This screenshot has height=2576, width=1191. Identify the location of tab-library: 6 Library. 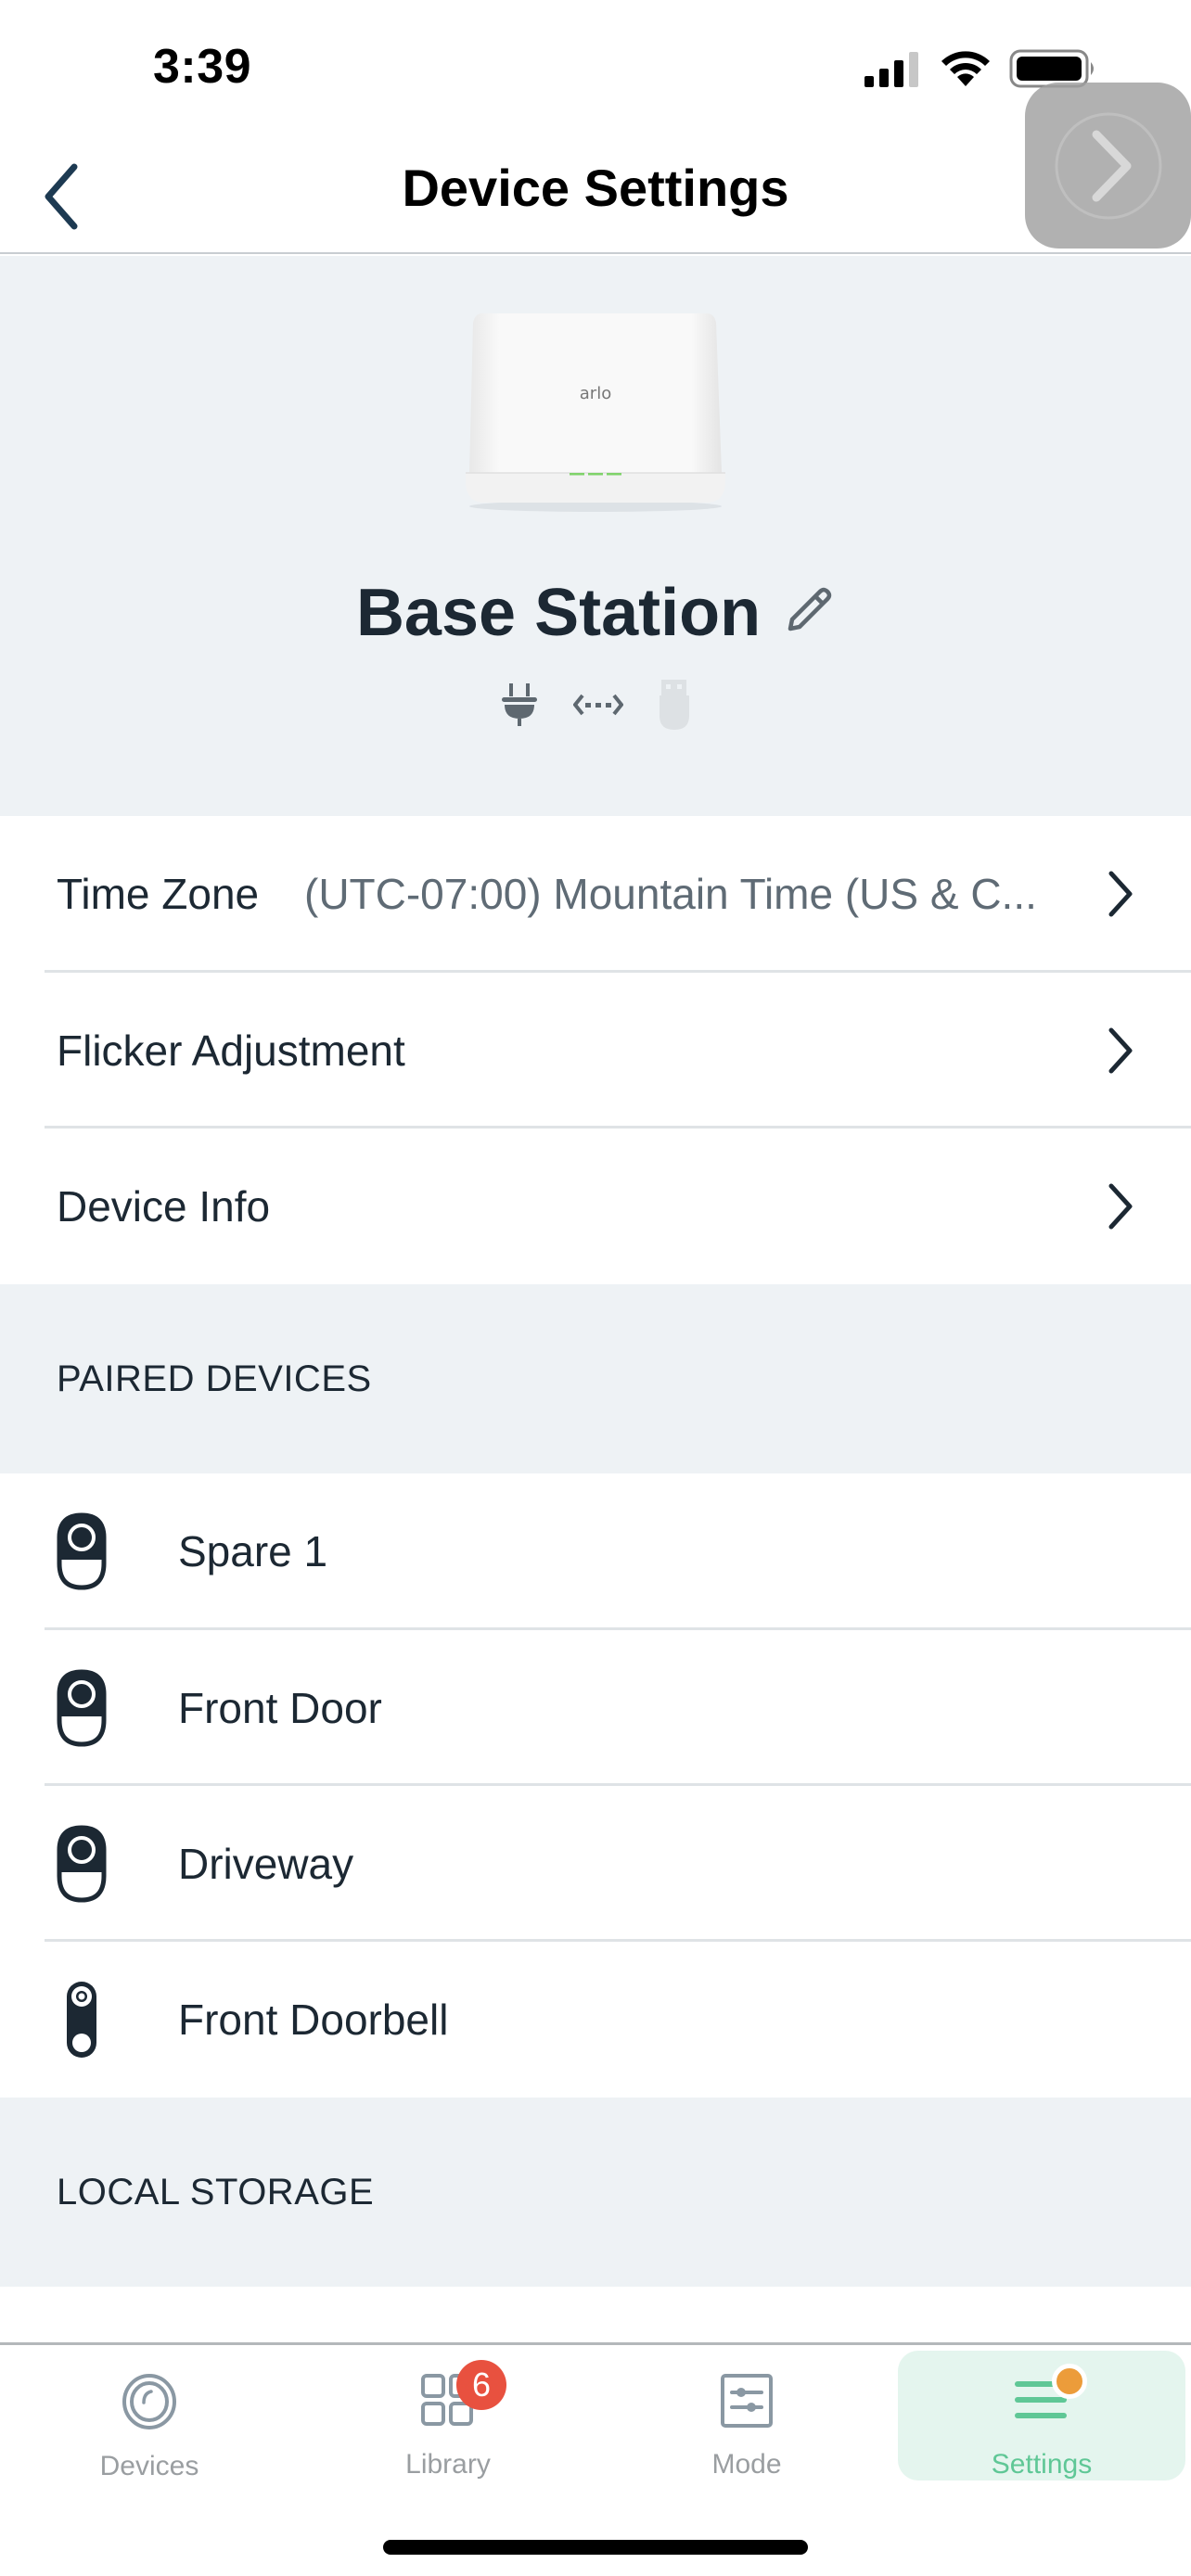
(448, 2415).